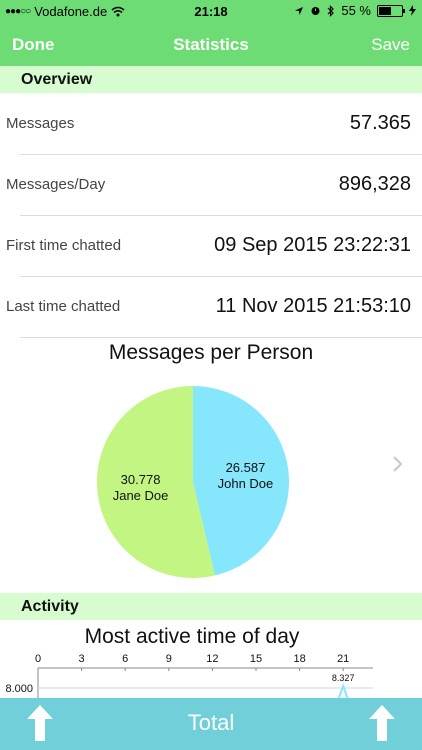 Image resolution: width=422 pixels, height=750 pixels. What do you see at coordinates (398, 464) in the screenshot?
I see `chevron-right-icon` at bounding box center [398, 464].